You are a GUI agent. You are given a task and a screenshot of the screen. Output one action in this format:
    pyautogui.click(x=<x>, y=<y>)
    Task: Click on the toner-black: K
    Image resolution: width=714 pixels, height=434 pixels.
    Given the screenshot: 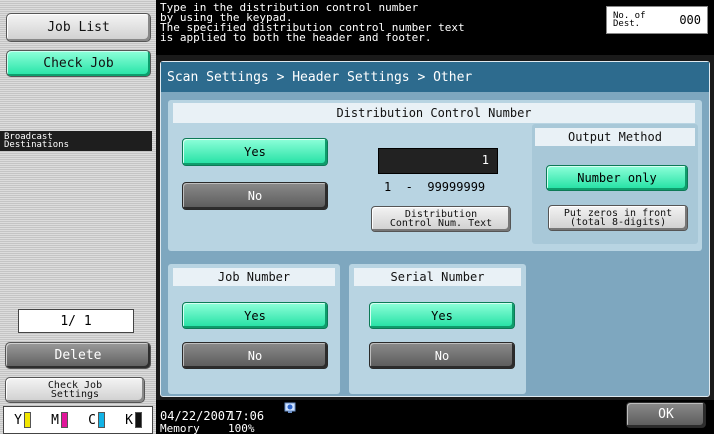 What is the action you would take?
    pyautogui.click(x=133, y=420)
    